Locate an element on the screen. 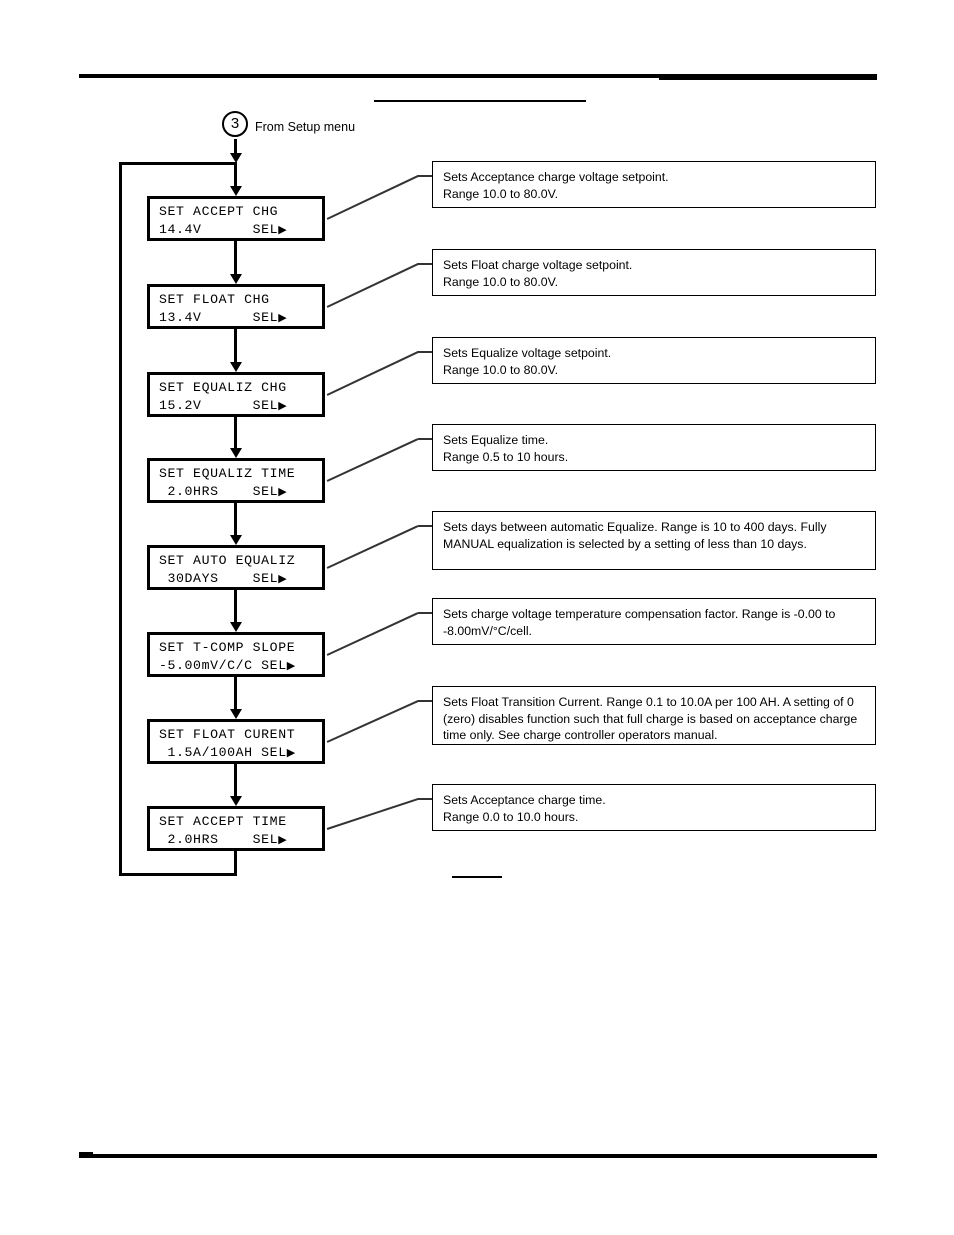  description-line-2: Range 0.5 to 10 hours. is located at coordinates (506, 456).